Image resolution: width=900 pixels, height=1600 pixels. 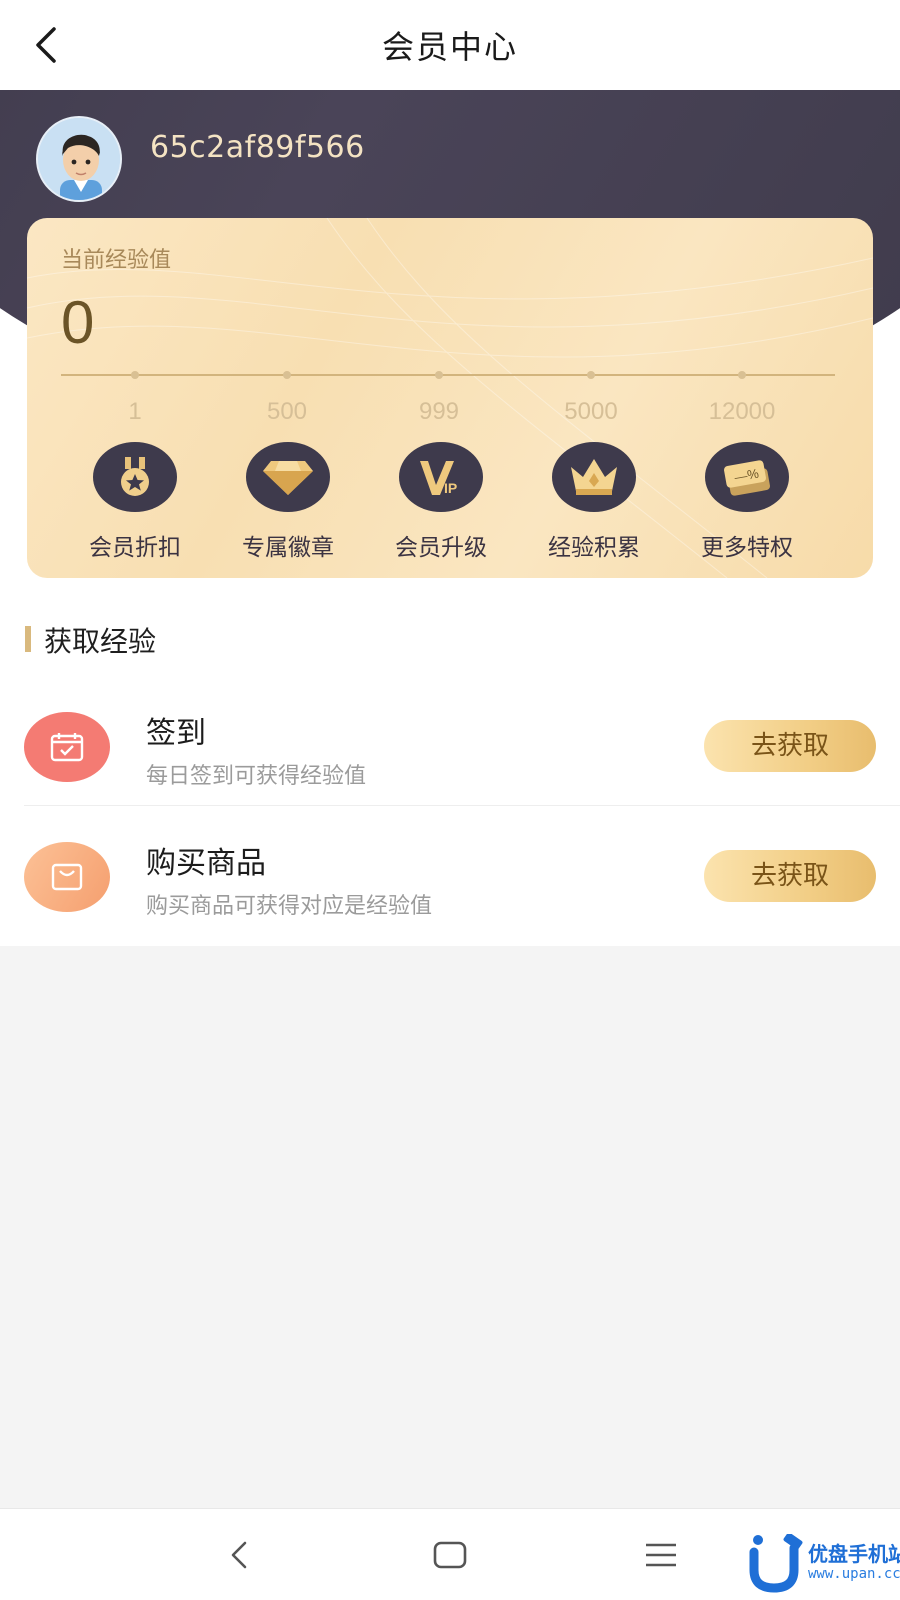 I want to click on vip-icon: IP, so click(x=441, y=477).